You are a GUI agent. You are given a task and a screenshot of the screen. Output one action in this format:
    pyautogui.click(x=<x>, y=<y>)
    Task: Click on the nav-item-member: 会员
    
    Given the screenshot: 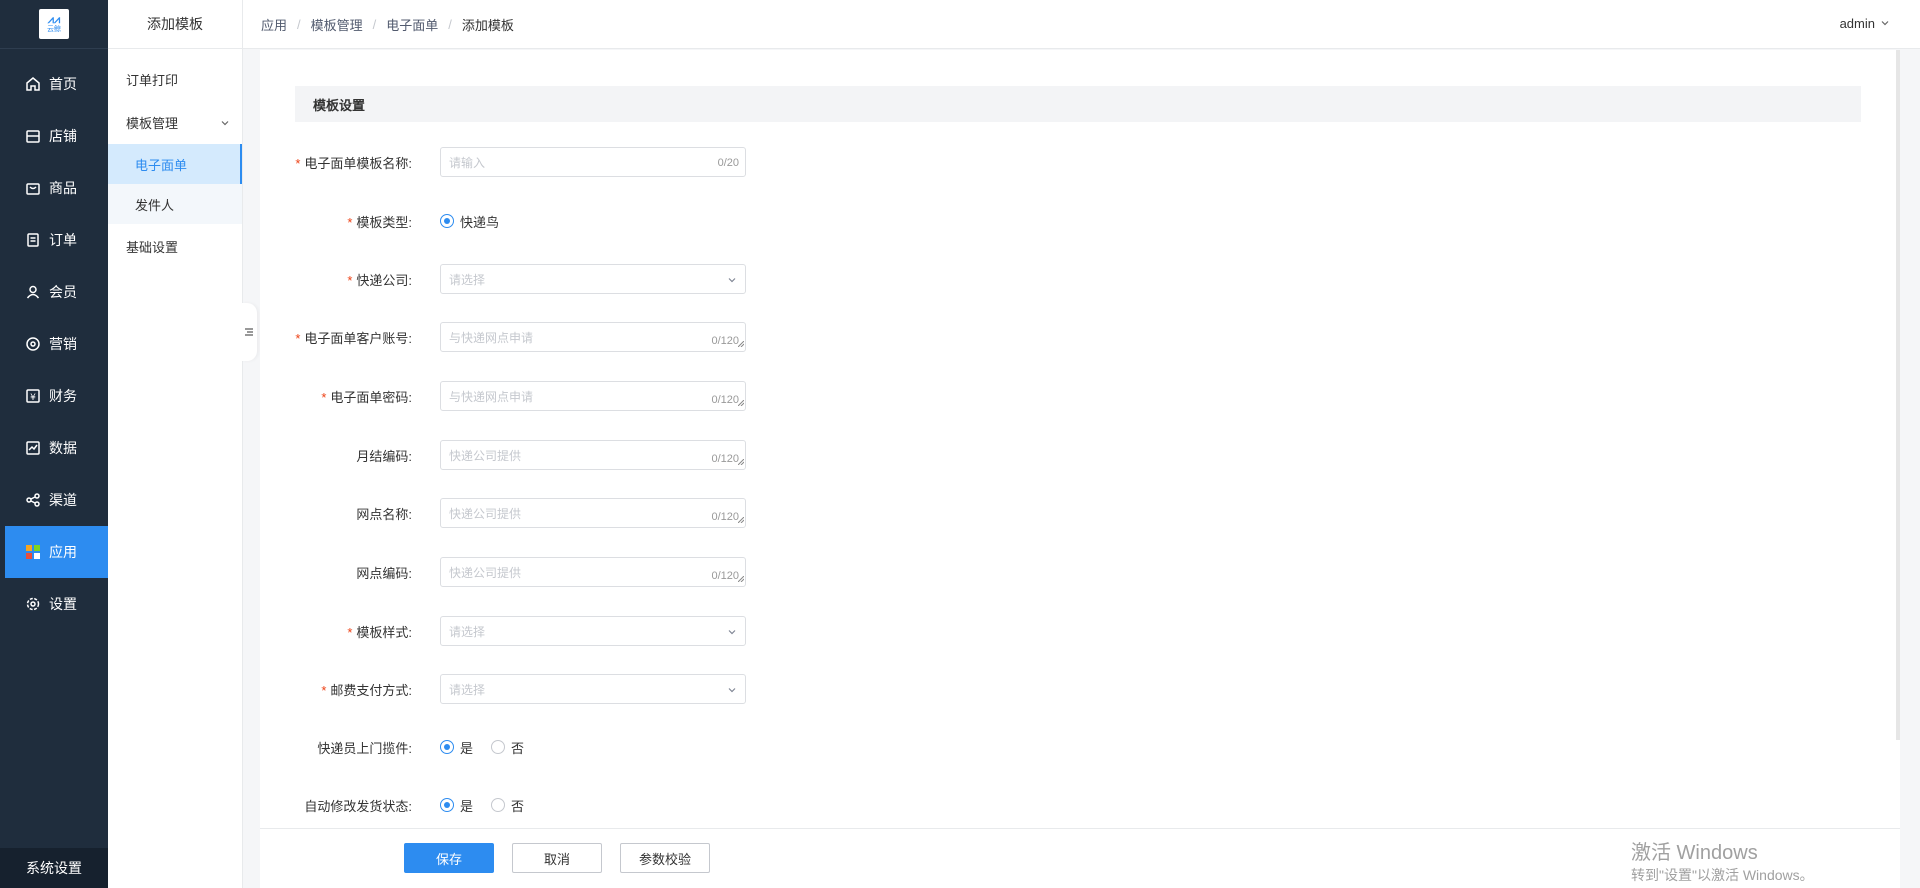 What is the action you would take?
    pyautogui.click(x=56, y=292)
    